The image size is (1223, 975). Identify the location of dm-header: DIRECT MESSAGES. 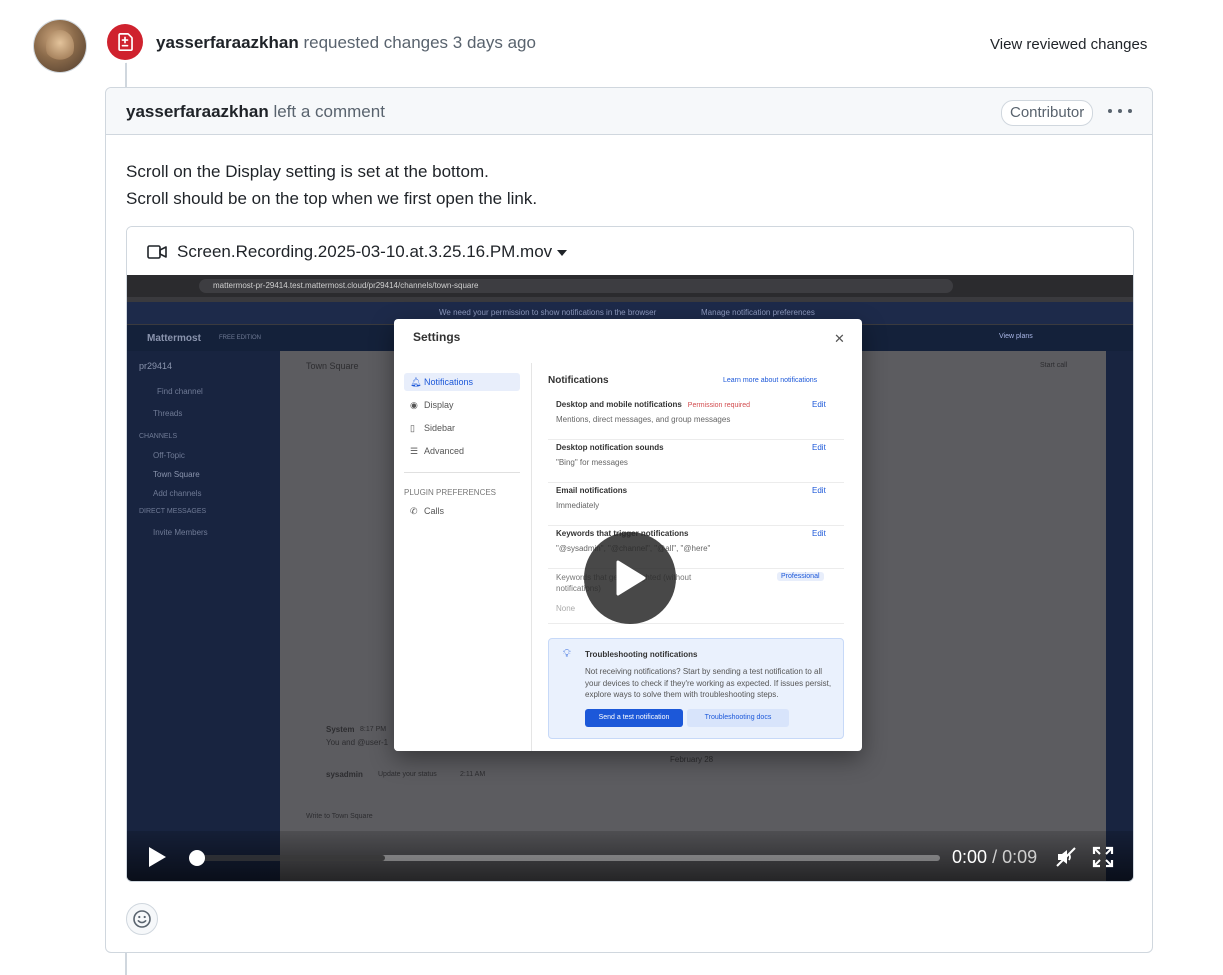
(173, 511).